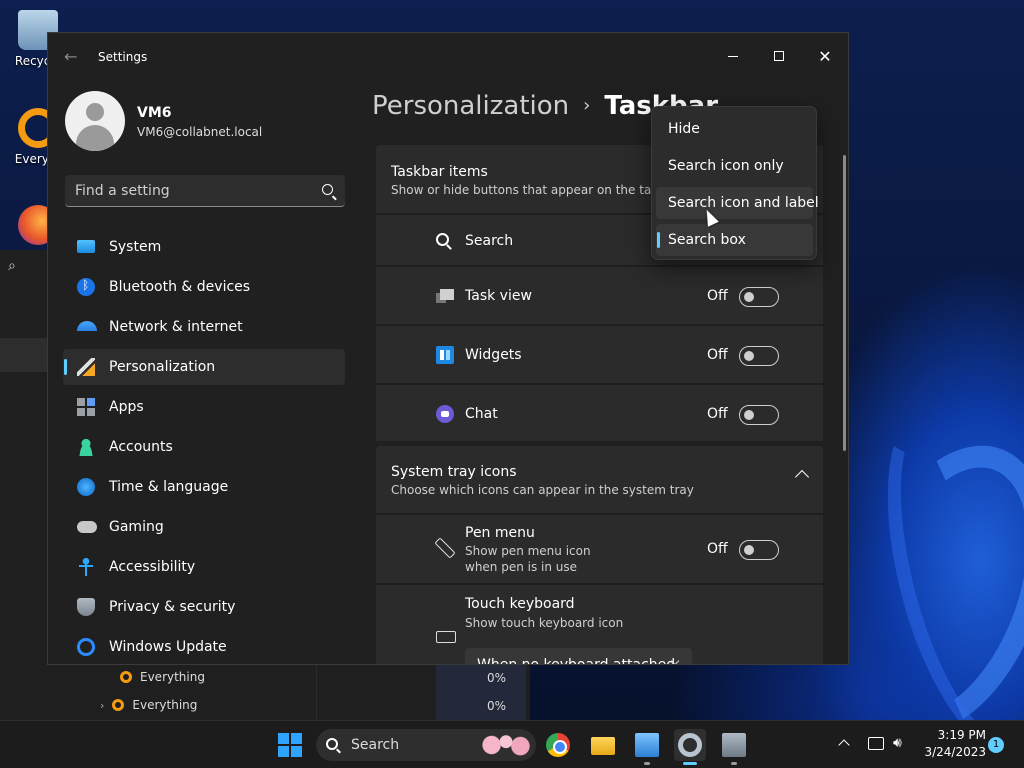 Image resolution: width=1024 pixels, height=768 pixels. I want to click on minimize-icon, so click(733, 56).